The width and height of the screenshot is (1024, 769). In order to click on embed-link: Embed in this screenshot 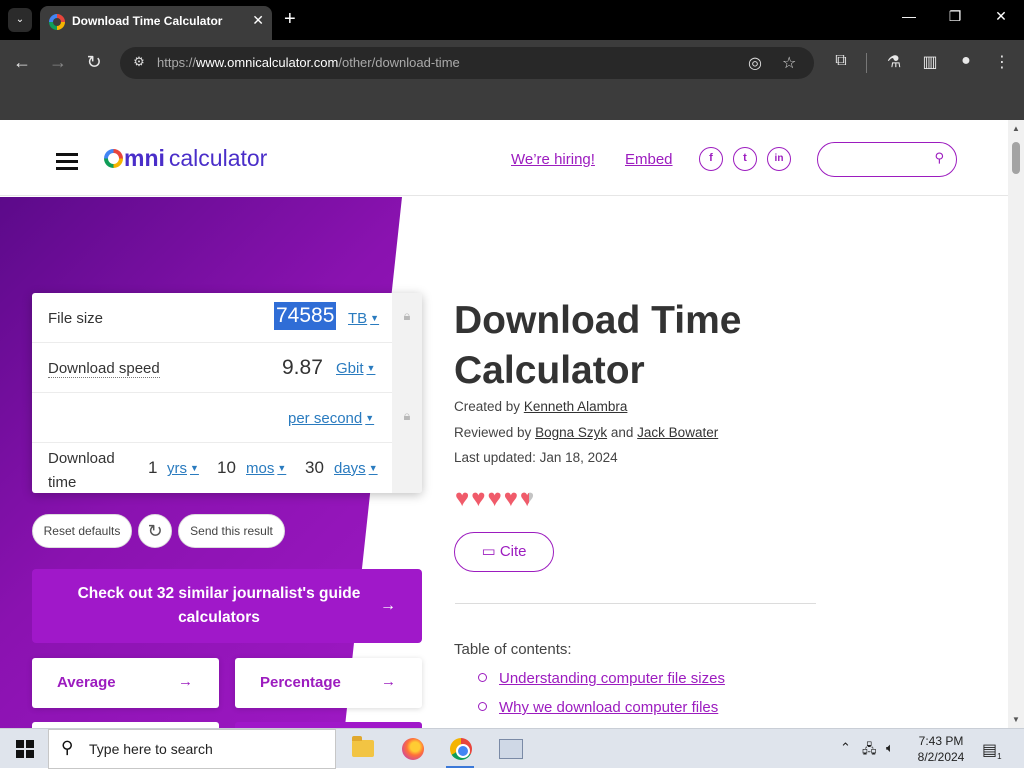, I will do `click(649, 159)`.